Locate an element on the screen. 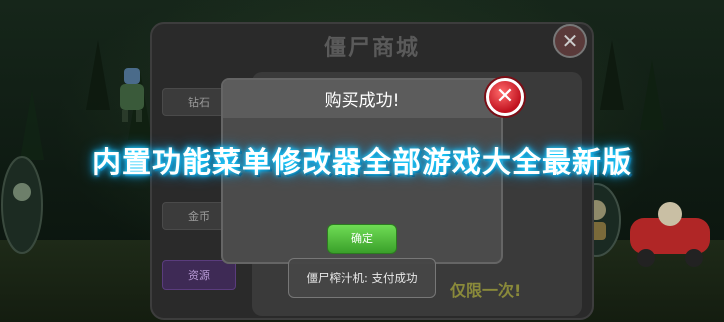  dialog-header: 购买成功! is located at coordinates (362, 99).